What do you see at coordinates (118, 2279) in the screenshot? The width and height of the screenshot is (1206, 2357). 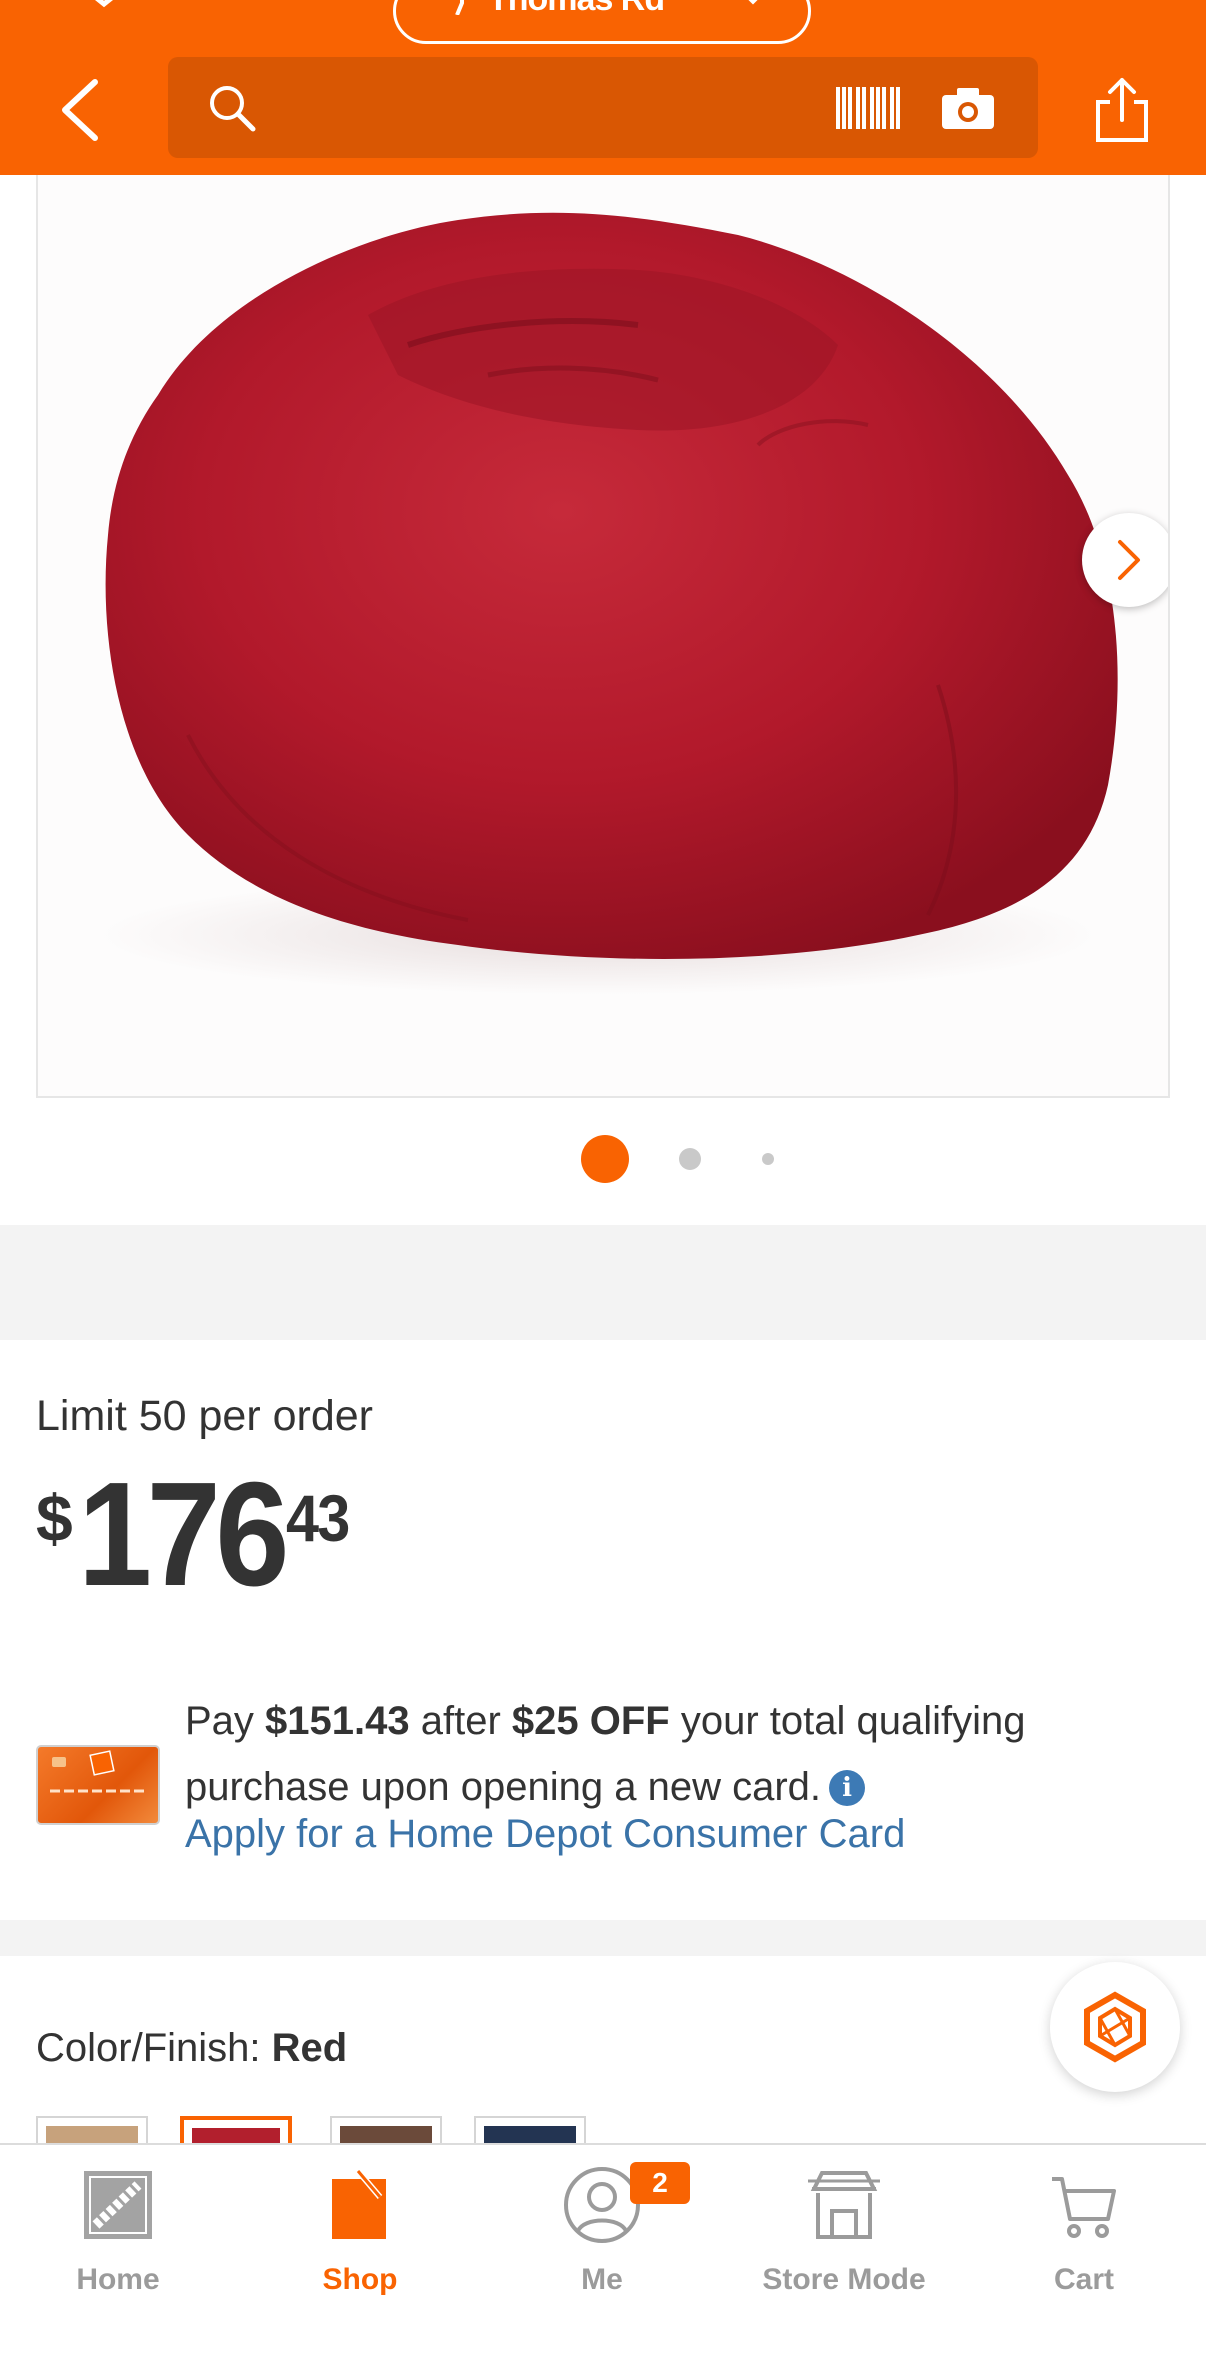 I see `tab-home-label: Home` at bounding box center [118, 2279].